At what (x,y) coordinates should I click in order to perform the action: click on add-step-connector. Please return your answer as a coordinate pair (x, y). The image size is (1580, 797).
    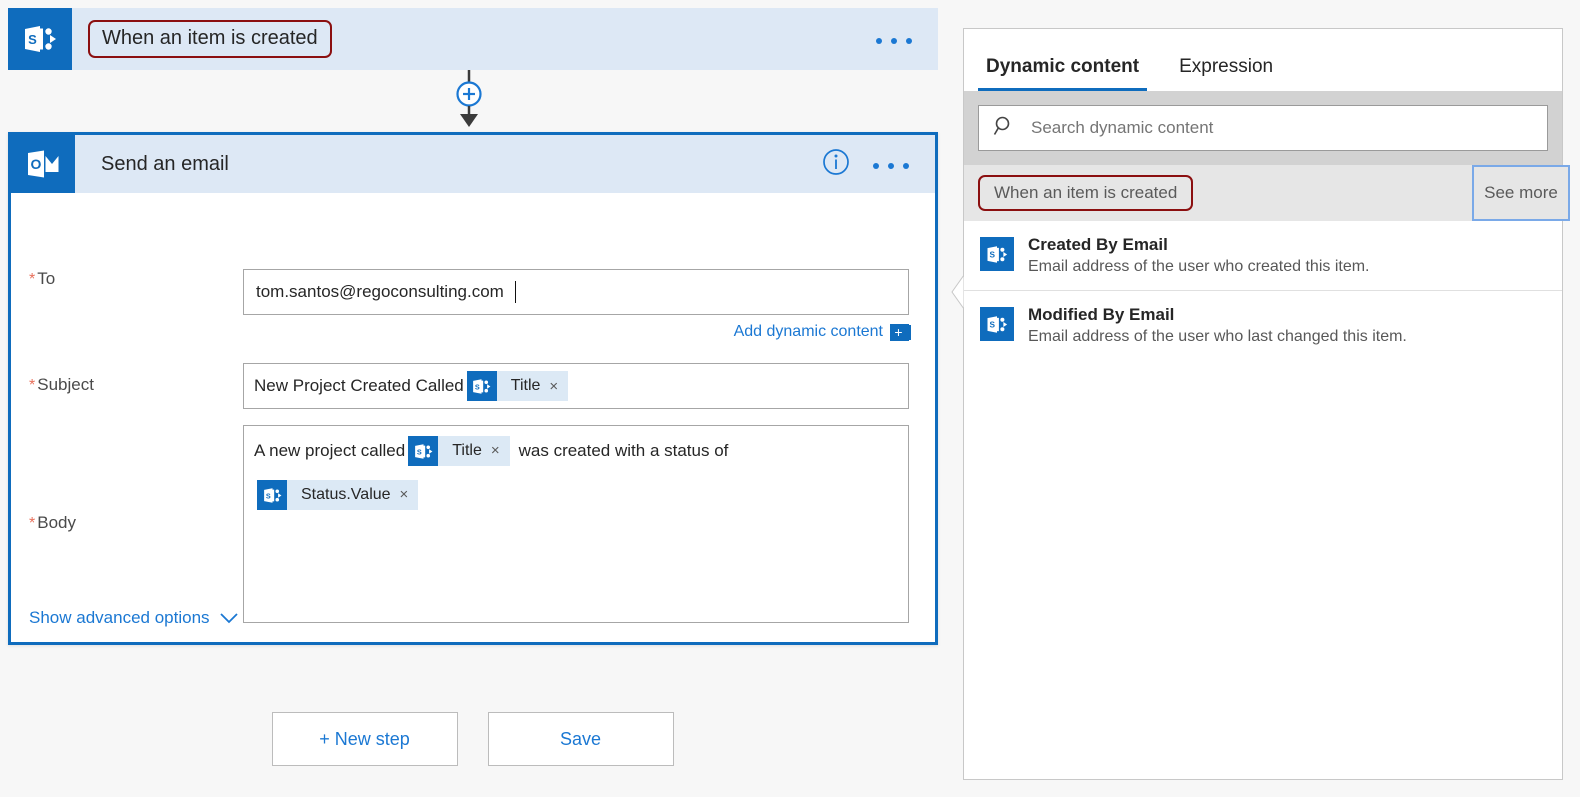
    Looking at the image, I should click on (469, 101).